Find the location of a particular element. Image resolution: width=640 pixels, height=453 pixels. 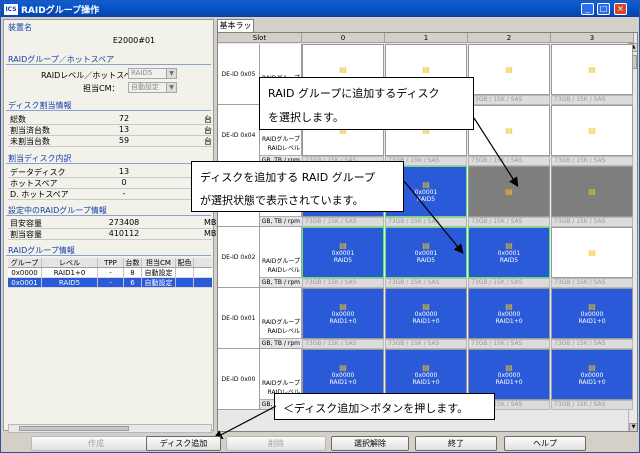

info-unit: MB is located at coordinates (210, 222).